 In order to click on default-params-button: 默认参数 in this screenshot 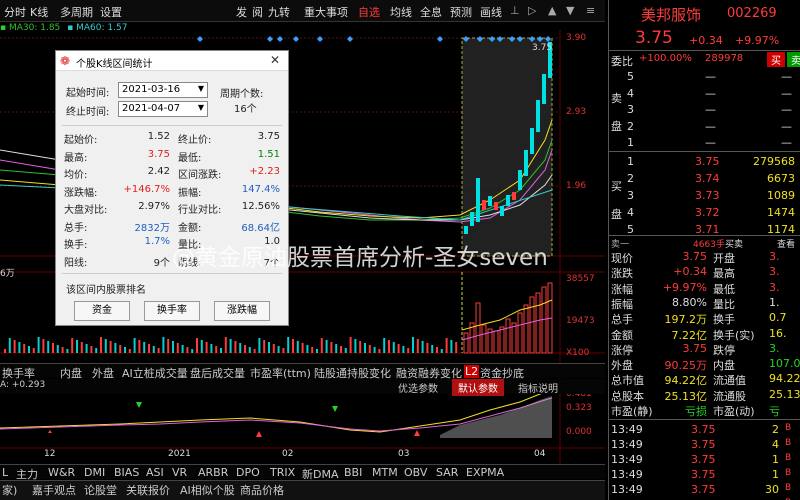, I will do `click(478, 387)`.